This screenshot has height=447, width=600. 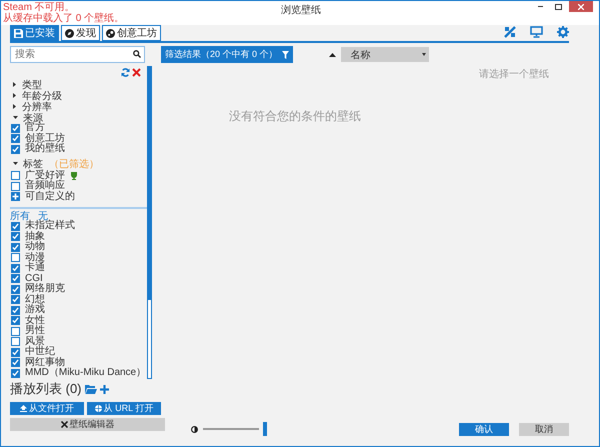 What do you see at coordinates (265, 429) in the screenshot?
I see `slider-thumb` at bounding box center [265, 429].